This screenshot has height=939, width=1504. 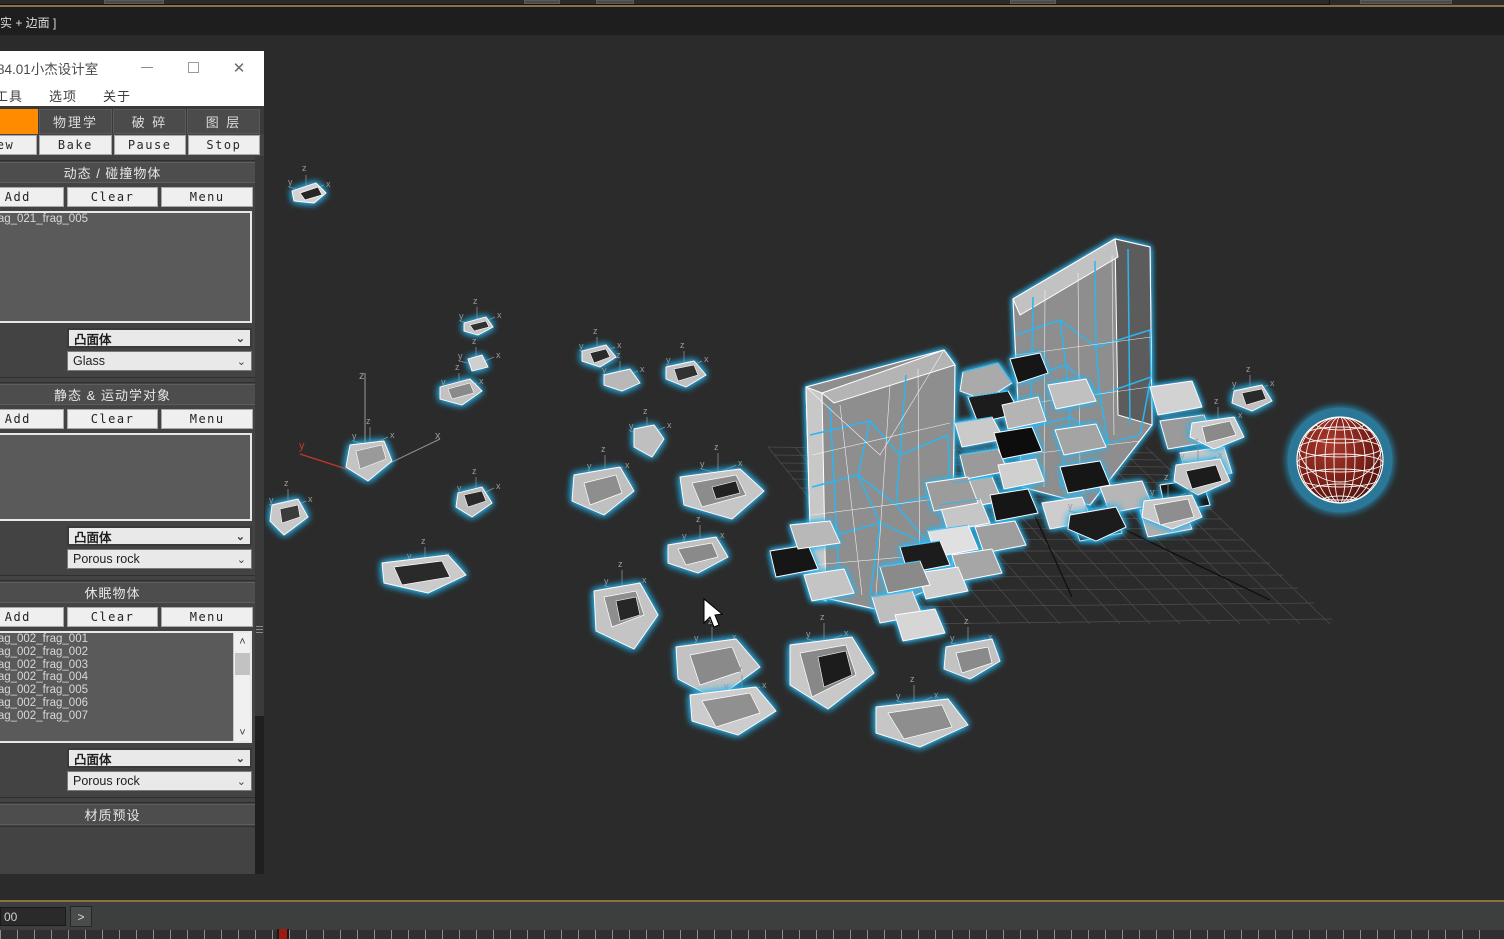 What do you see at coordinates (147, 67) in the screenshot?
I see `minimize-button` at bounding box center [147, 67].